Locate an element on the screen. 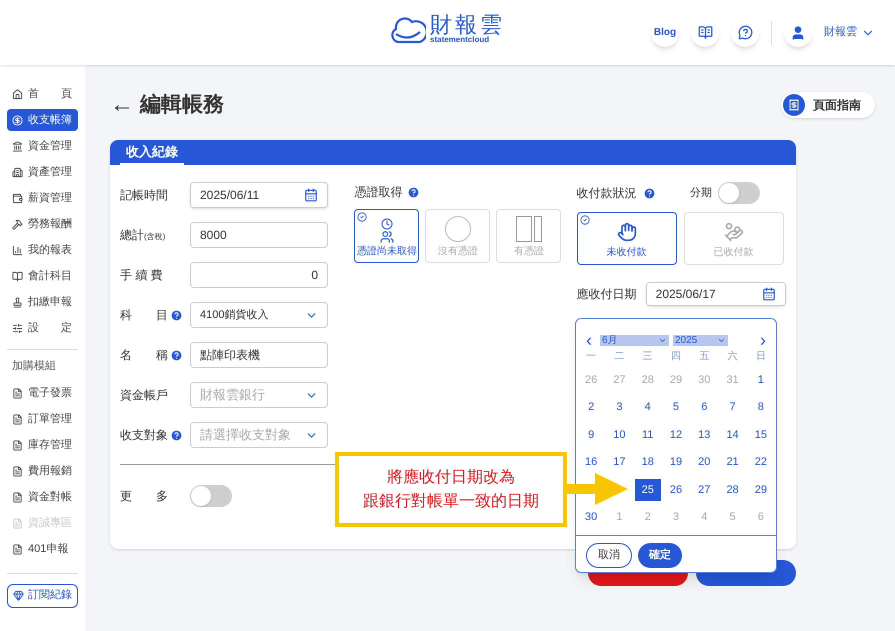  date-field: 2025/06/17 is located at coordinates (716, 294).